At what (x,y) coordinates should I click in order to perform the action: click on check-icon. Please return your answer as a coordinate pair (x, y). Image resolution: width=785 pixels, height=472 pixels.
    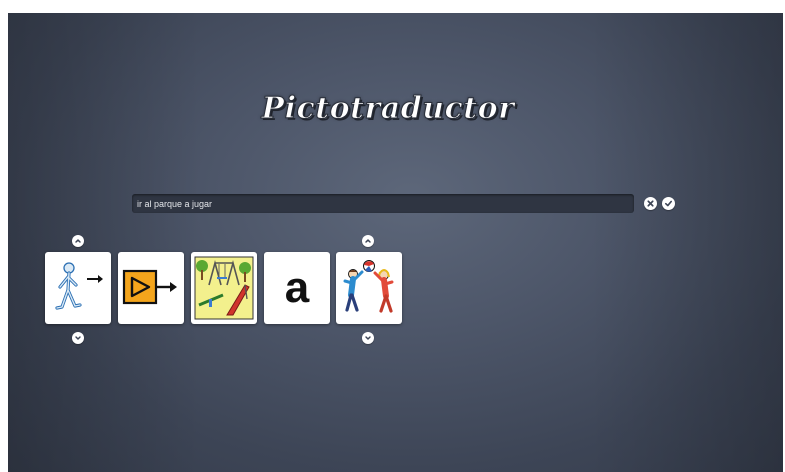
    Looking at the image, I should click on (668, 203).